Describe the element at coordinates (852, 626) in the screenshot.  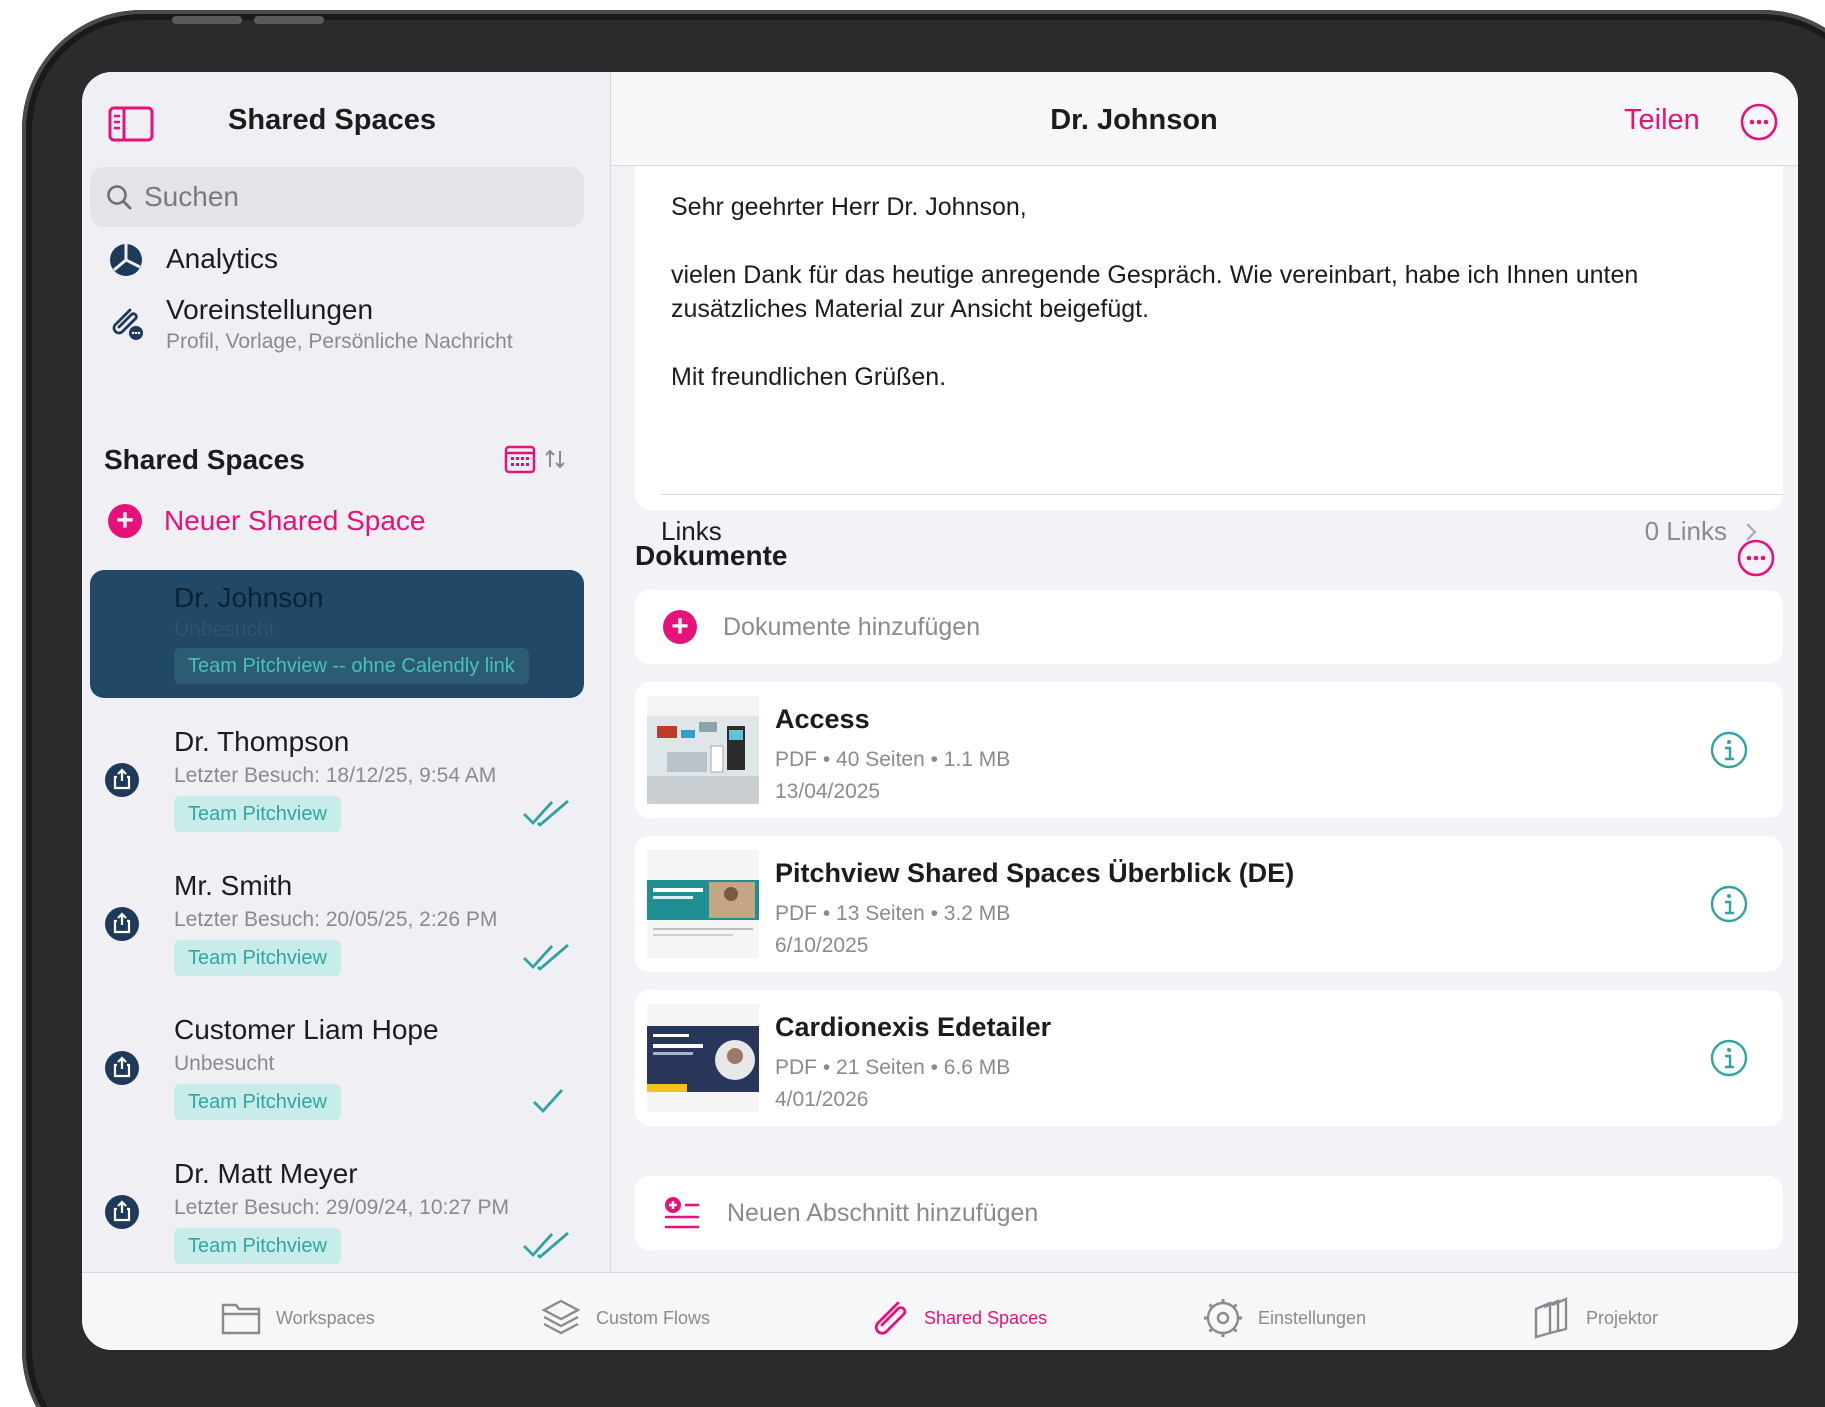
I see `add-documents-label: Dokumente hinzufügen` at that location.